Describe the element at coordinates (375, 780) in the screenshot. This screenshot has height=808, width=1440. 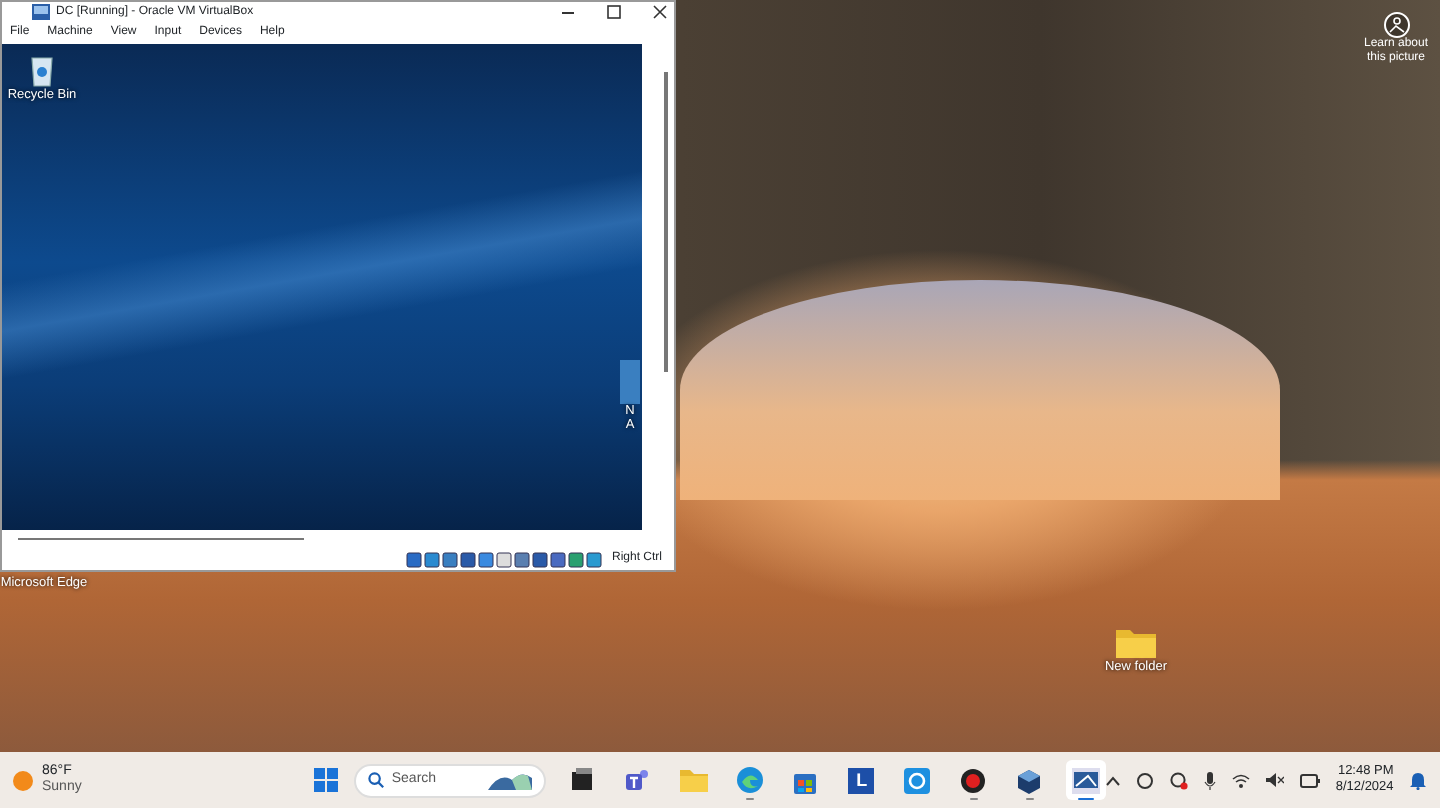
I see `search-icon` at that location.